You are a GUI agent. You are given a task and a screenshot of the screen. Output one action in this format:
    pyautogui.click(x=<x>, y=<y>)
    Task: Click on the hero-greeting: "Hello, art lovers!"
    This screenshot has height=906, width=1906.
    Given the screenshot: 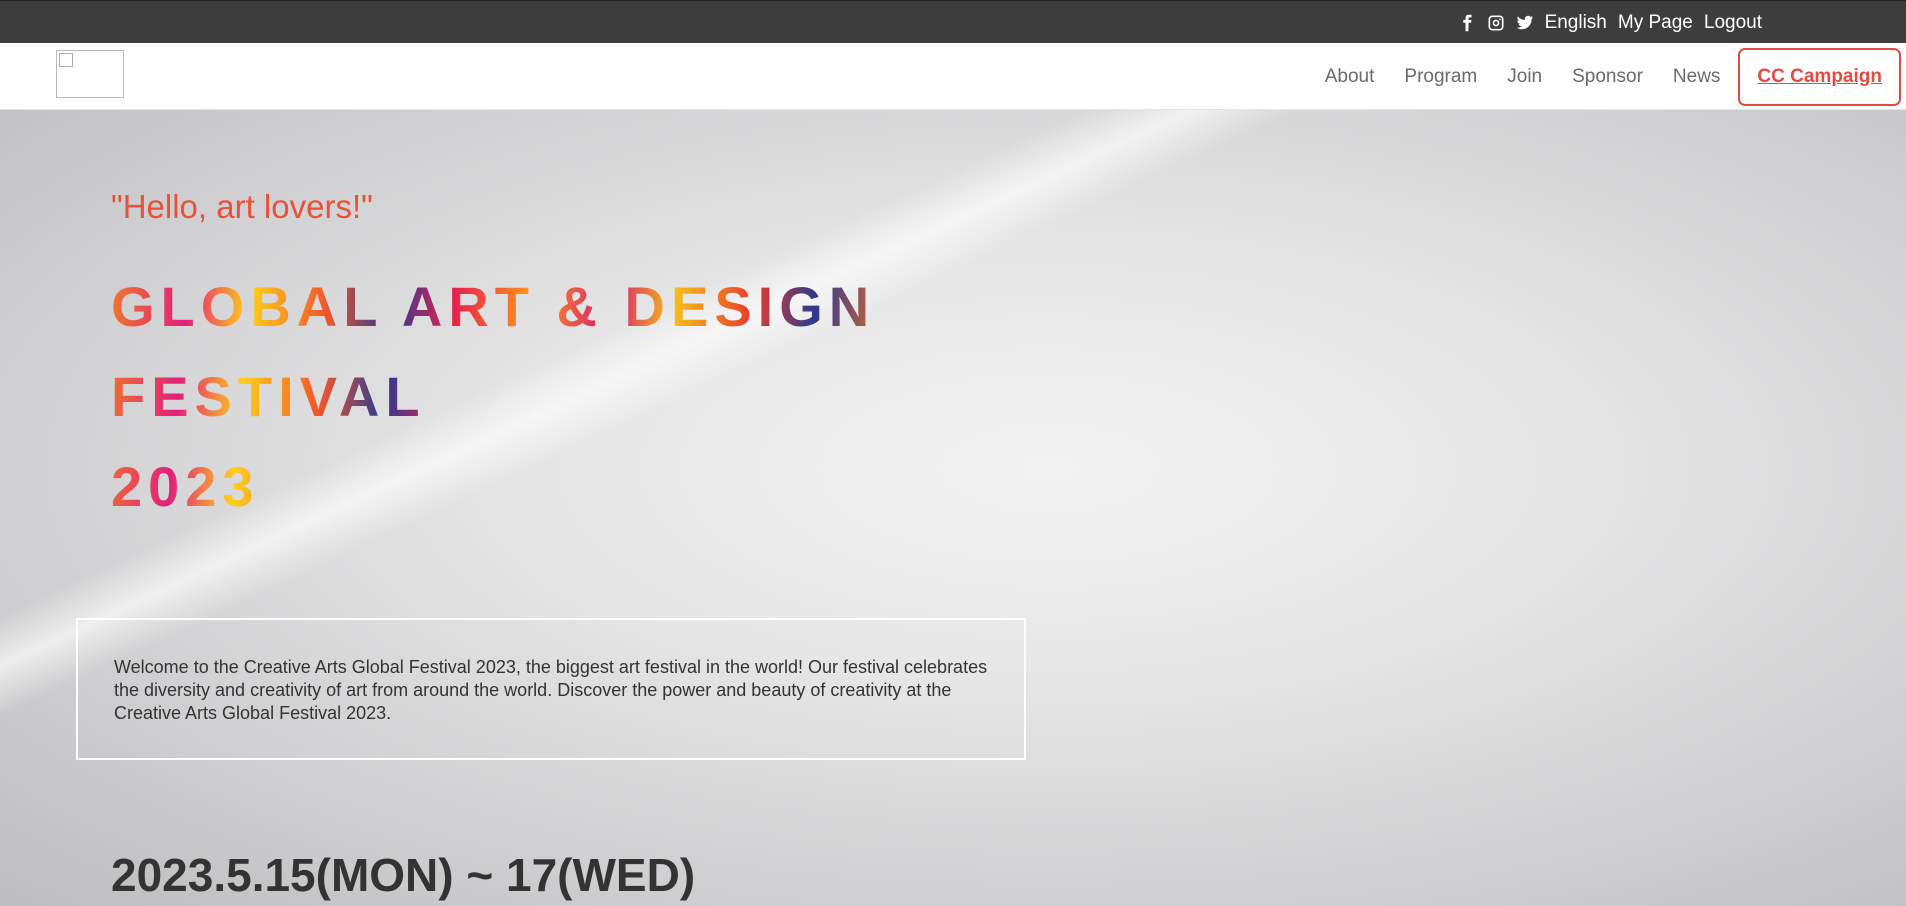 What is the action you would take?
    pyautogui.click(x=242, y=206)
    